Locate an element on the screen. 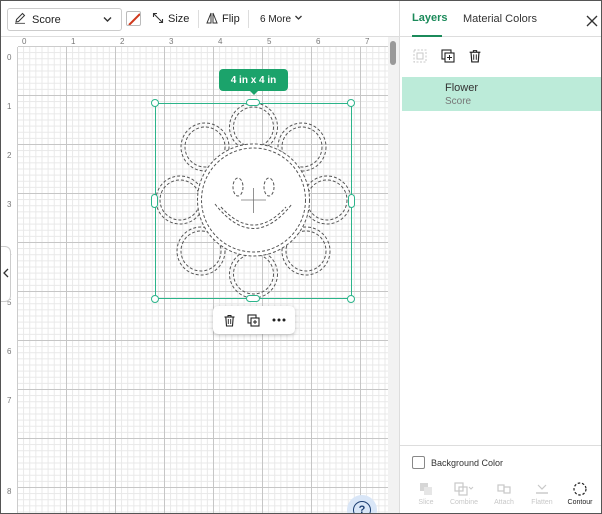  ellipsis-icon is located at coordinates (279, 320).